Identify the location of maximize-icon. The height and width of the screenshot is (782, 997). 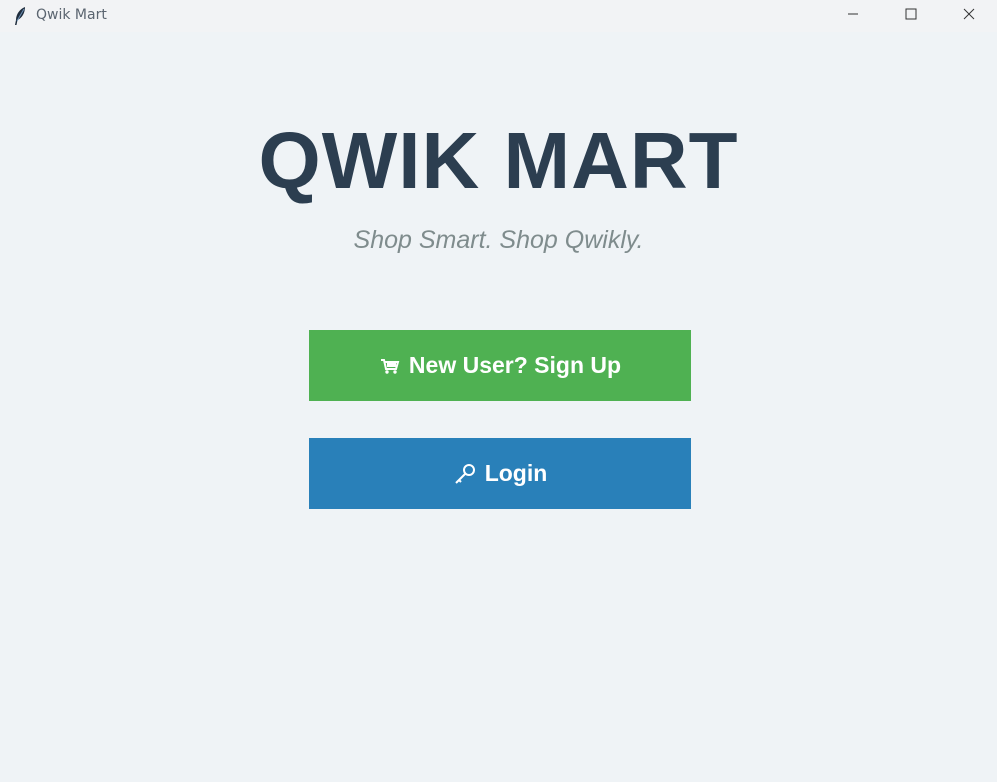
(911, 16).